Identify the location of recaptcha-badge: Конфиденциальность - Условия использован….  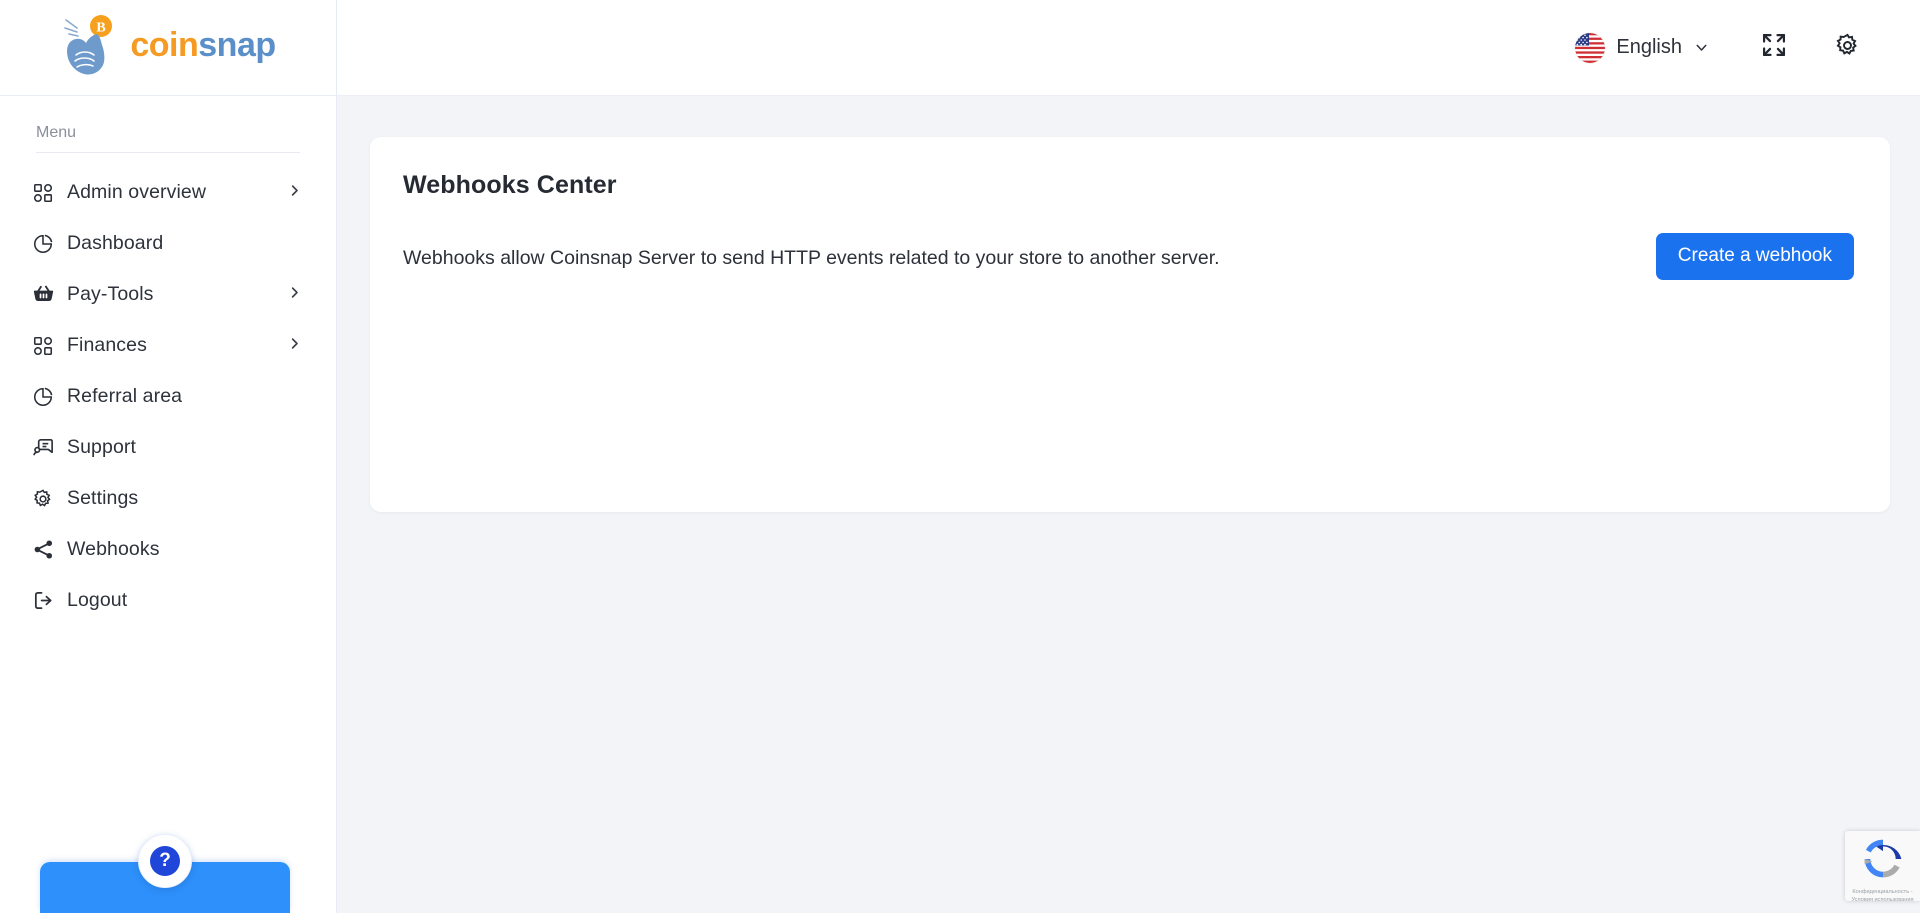
(1882, 867).